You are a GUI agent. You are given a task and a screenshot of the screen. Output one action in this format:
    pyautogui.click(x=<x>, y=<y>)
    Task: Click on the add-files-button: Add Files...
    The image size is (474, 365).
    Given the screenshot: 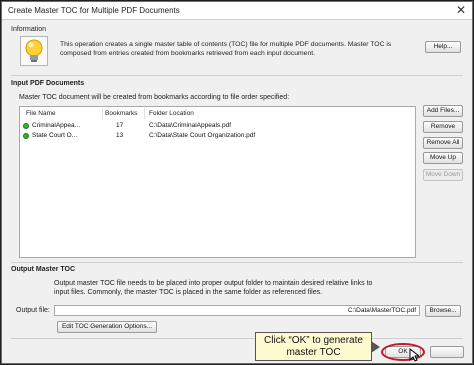 What is the action you would take?
    pyautogui.click(x=443, y=111)
    